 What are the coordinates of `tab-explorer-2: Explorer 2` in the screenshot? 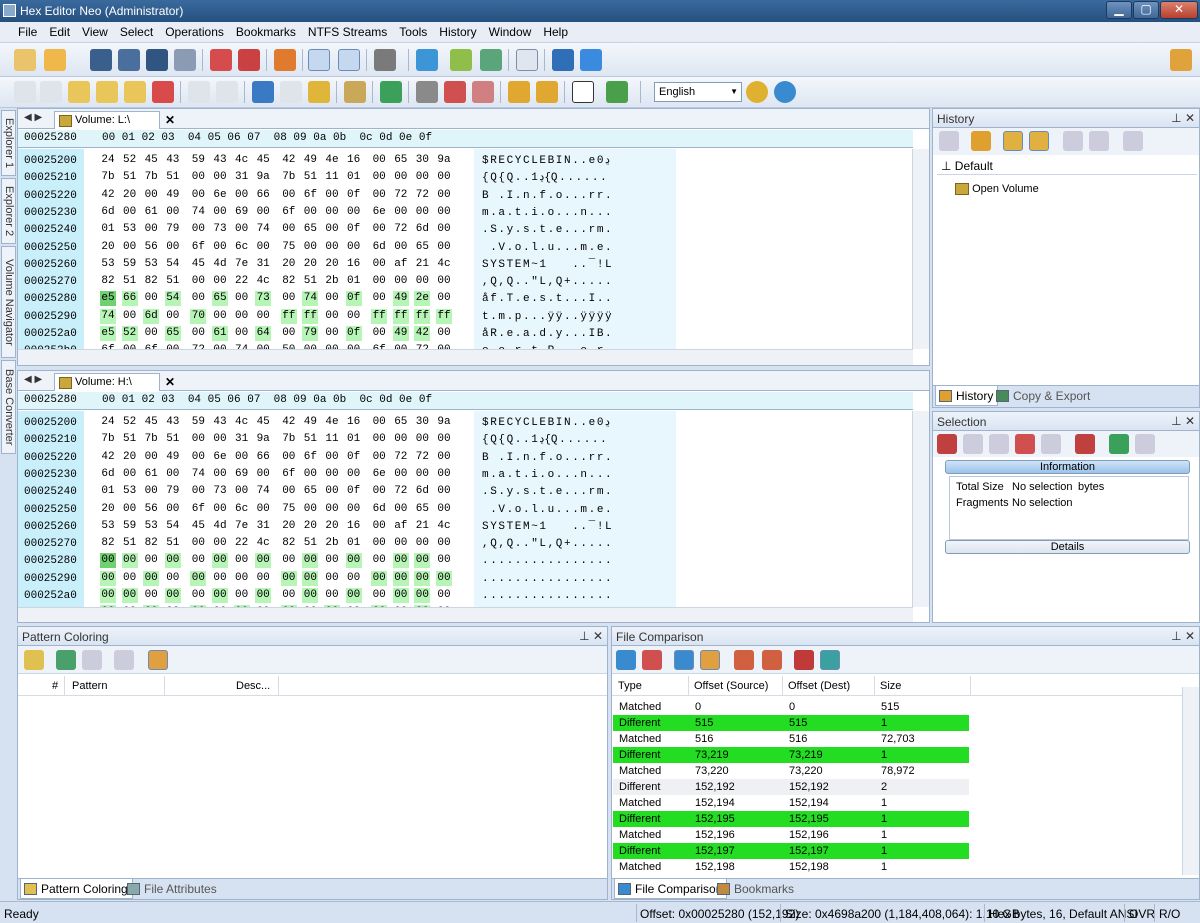 It's located at (8, 211).